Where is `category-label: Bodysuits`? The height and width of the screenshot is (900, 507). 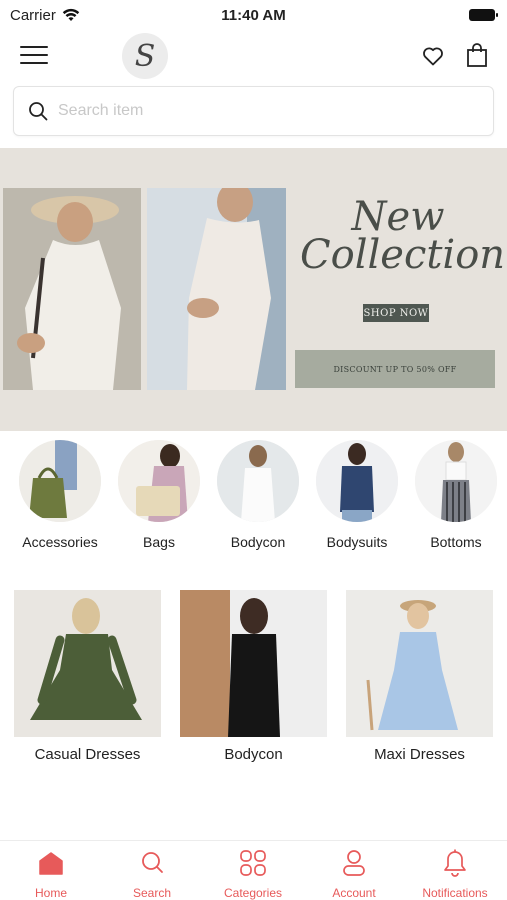 category-label: Bodysuits is located at coordinates (357, 542).